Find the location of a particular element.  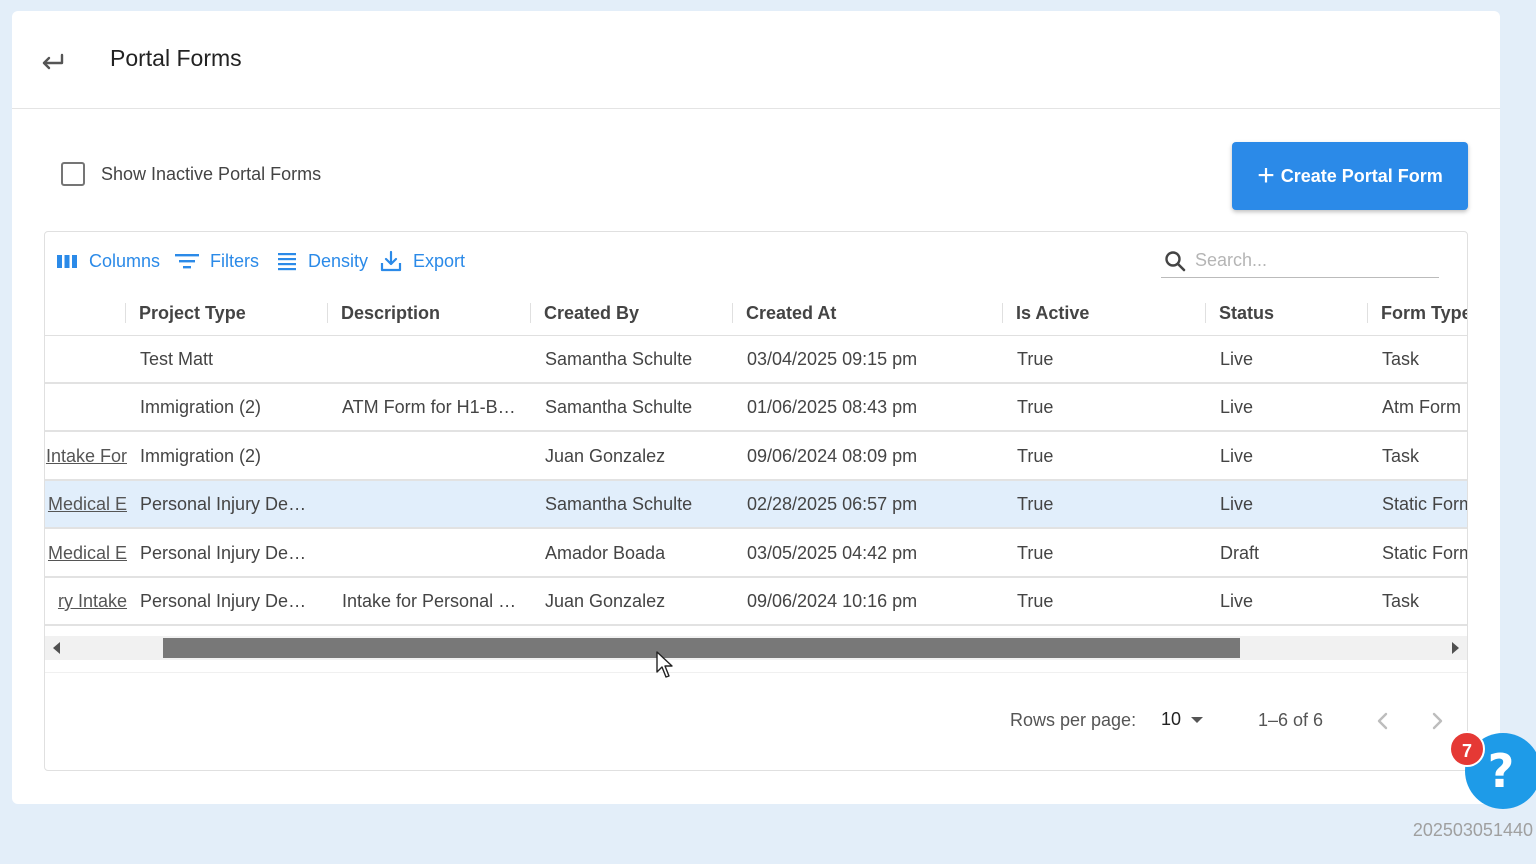

create-portal-form-button: + Create Portal Form is located at coordinates (1350, 176).